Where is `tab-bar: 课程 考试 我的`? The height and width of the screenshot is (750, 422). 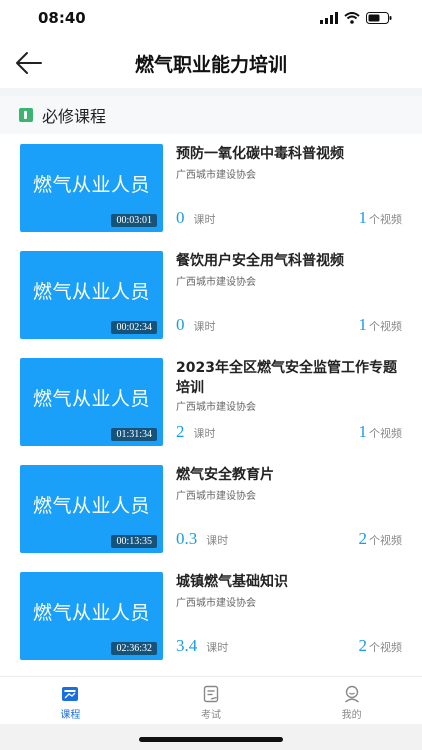
tab-bar: 课程 考试 我的 is located at coordinates (211, 700).